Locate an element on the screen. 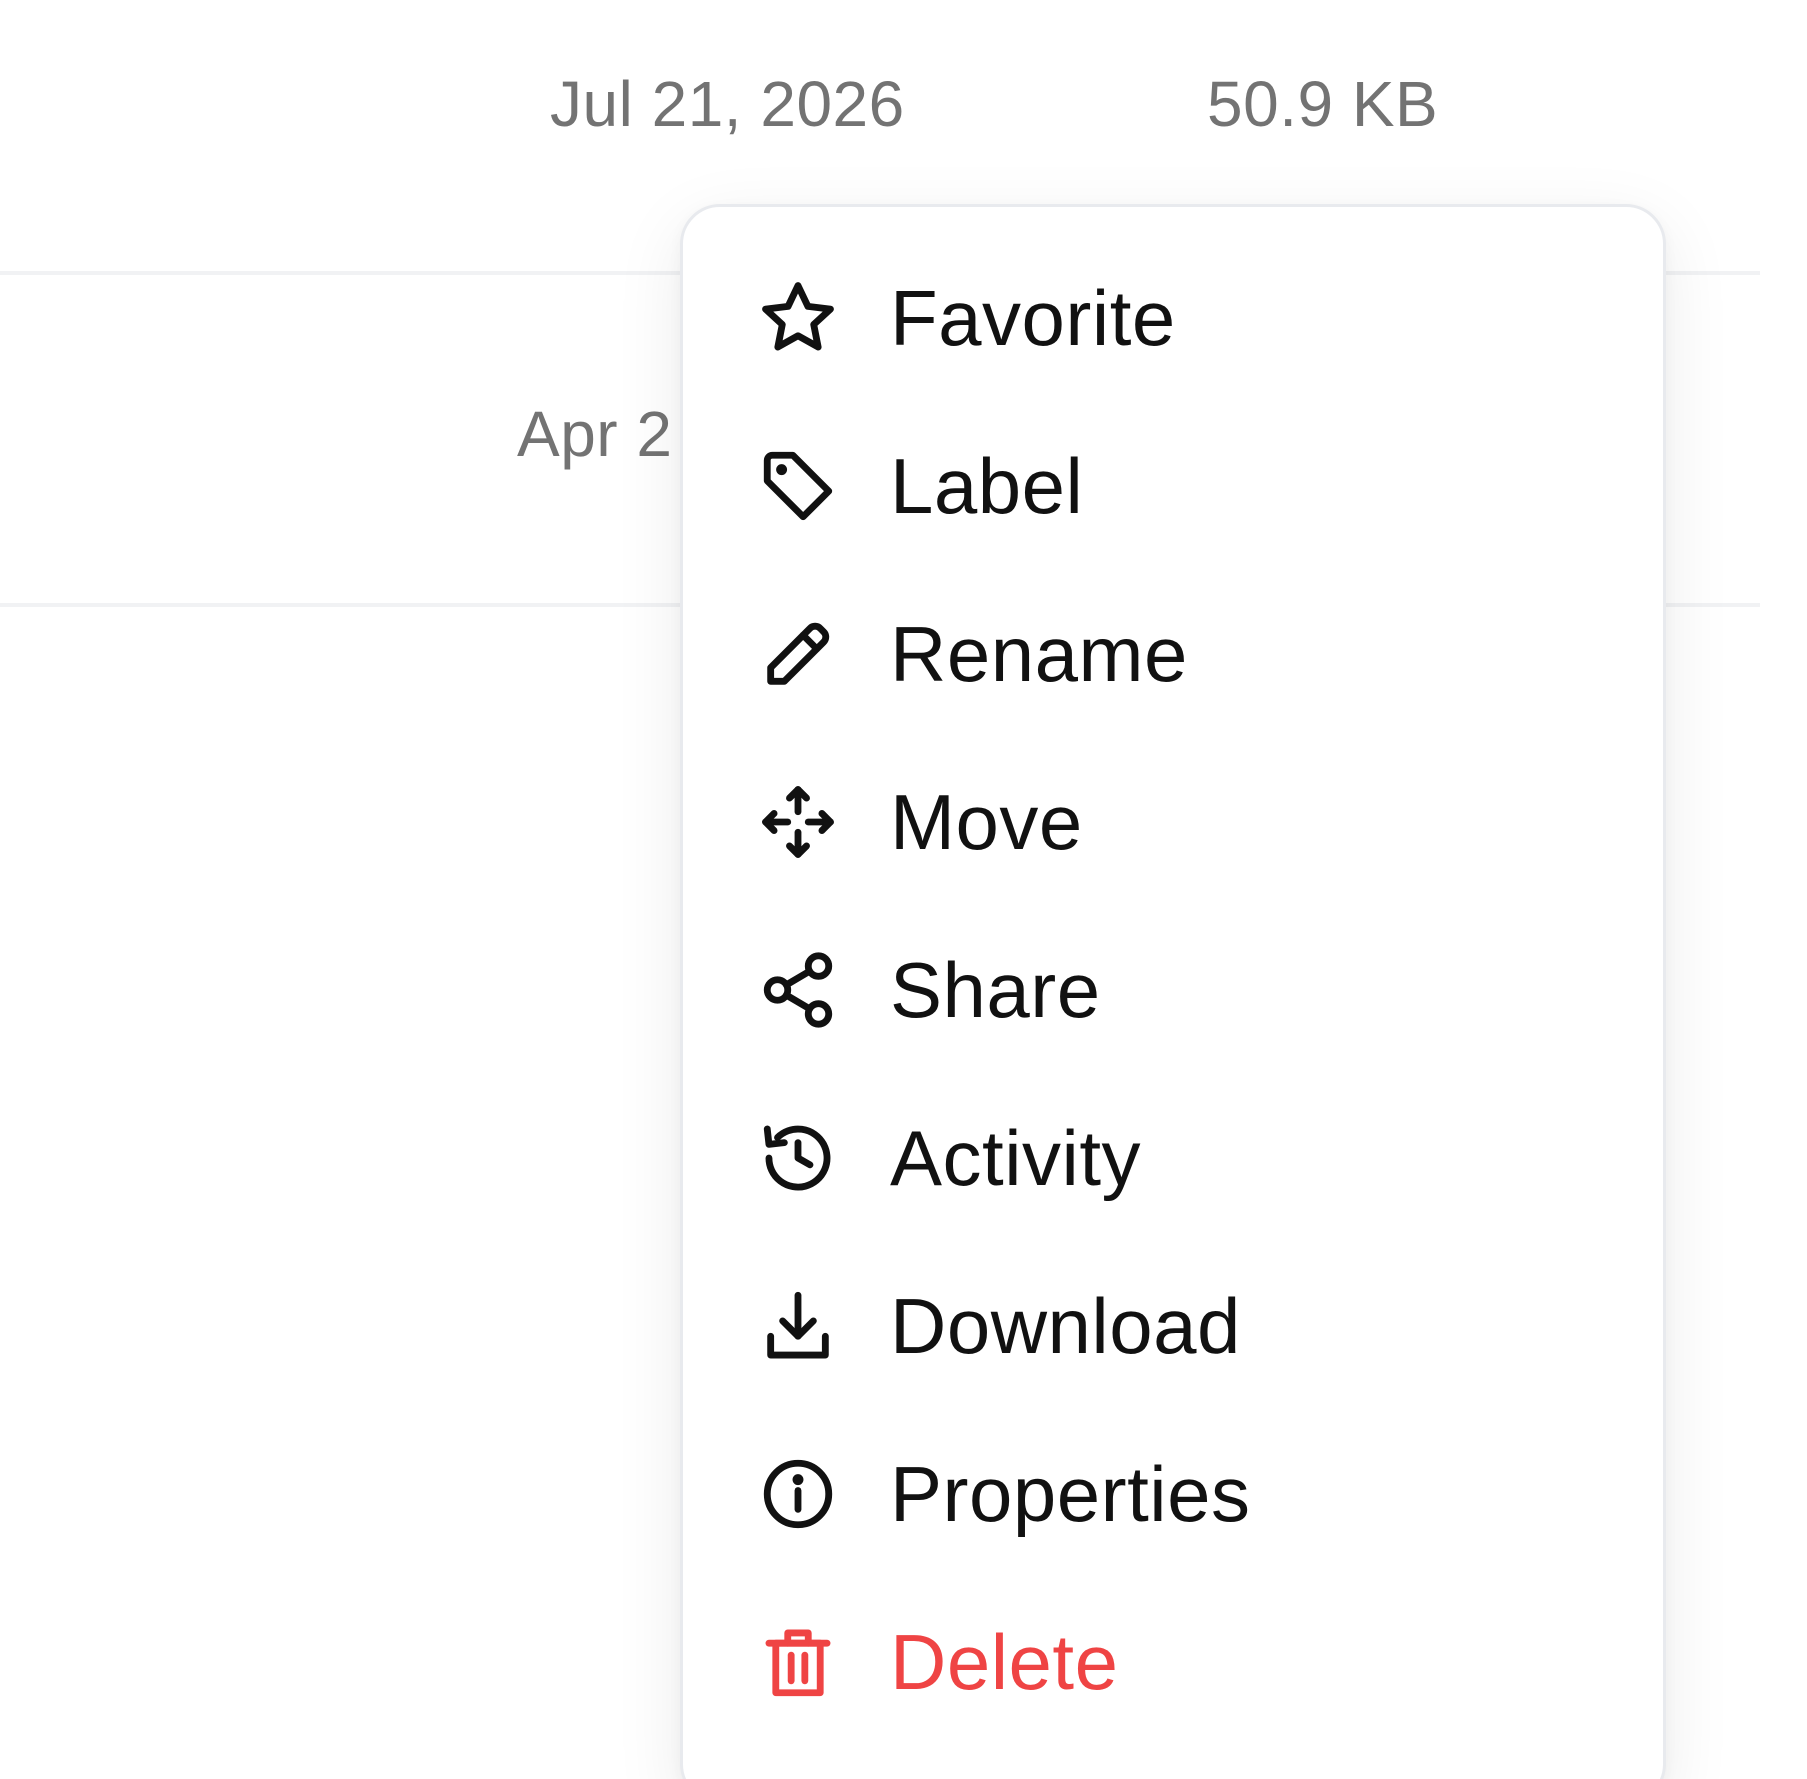 This screenshot has height=1779, width=1807. menu-item-favorite: Favorite is located at coordinates (1173, 318).